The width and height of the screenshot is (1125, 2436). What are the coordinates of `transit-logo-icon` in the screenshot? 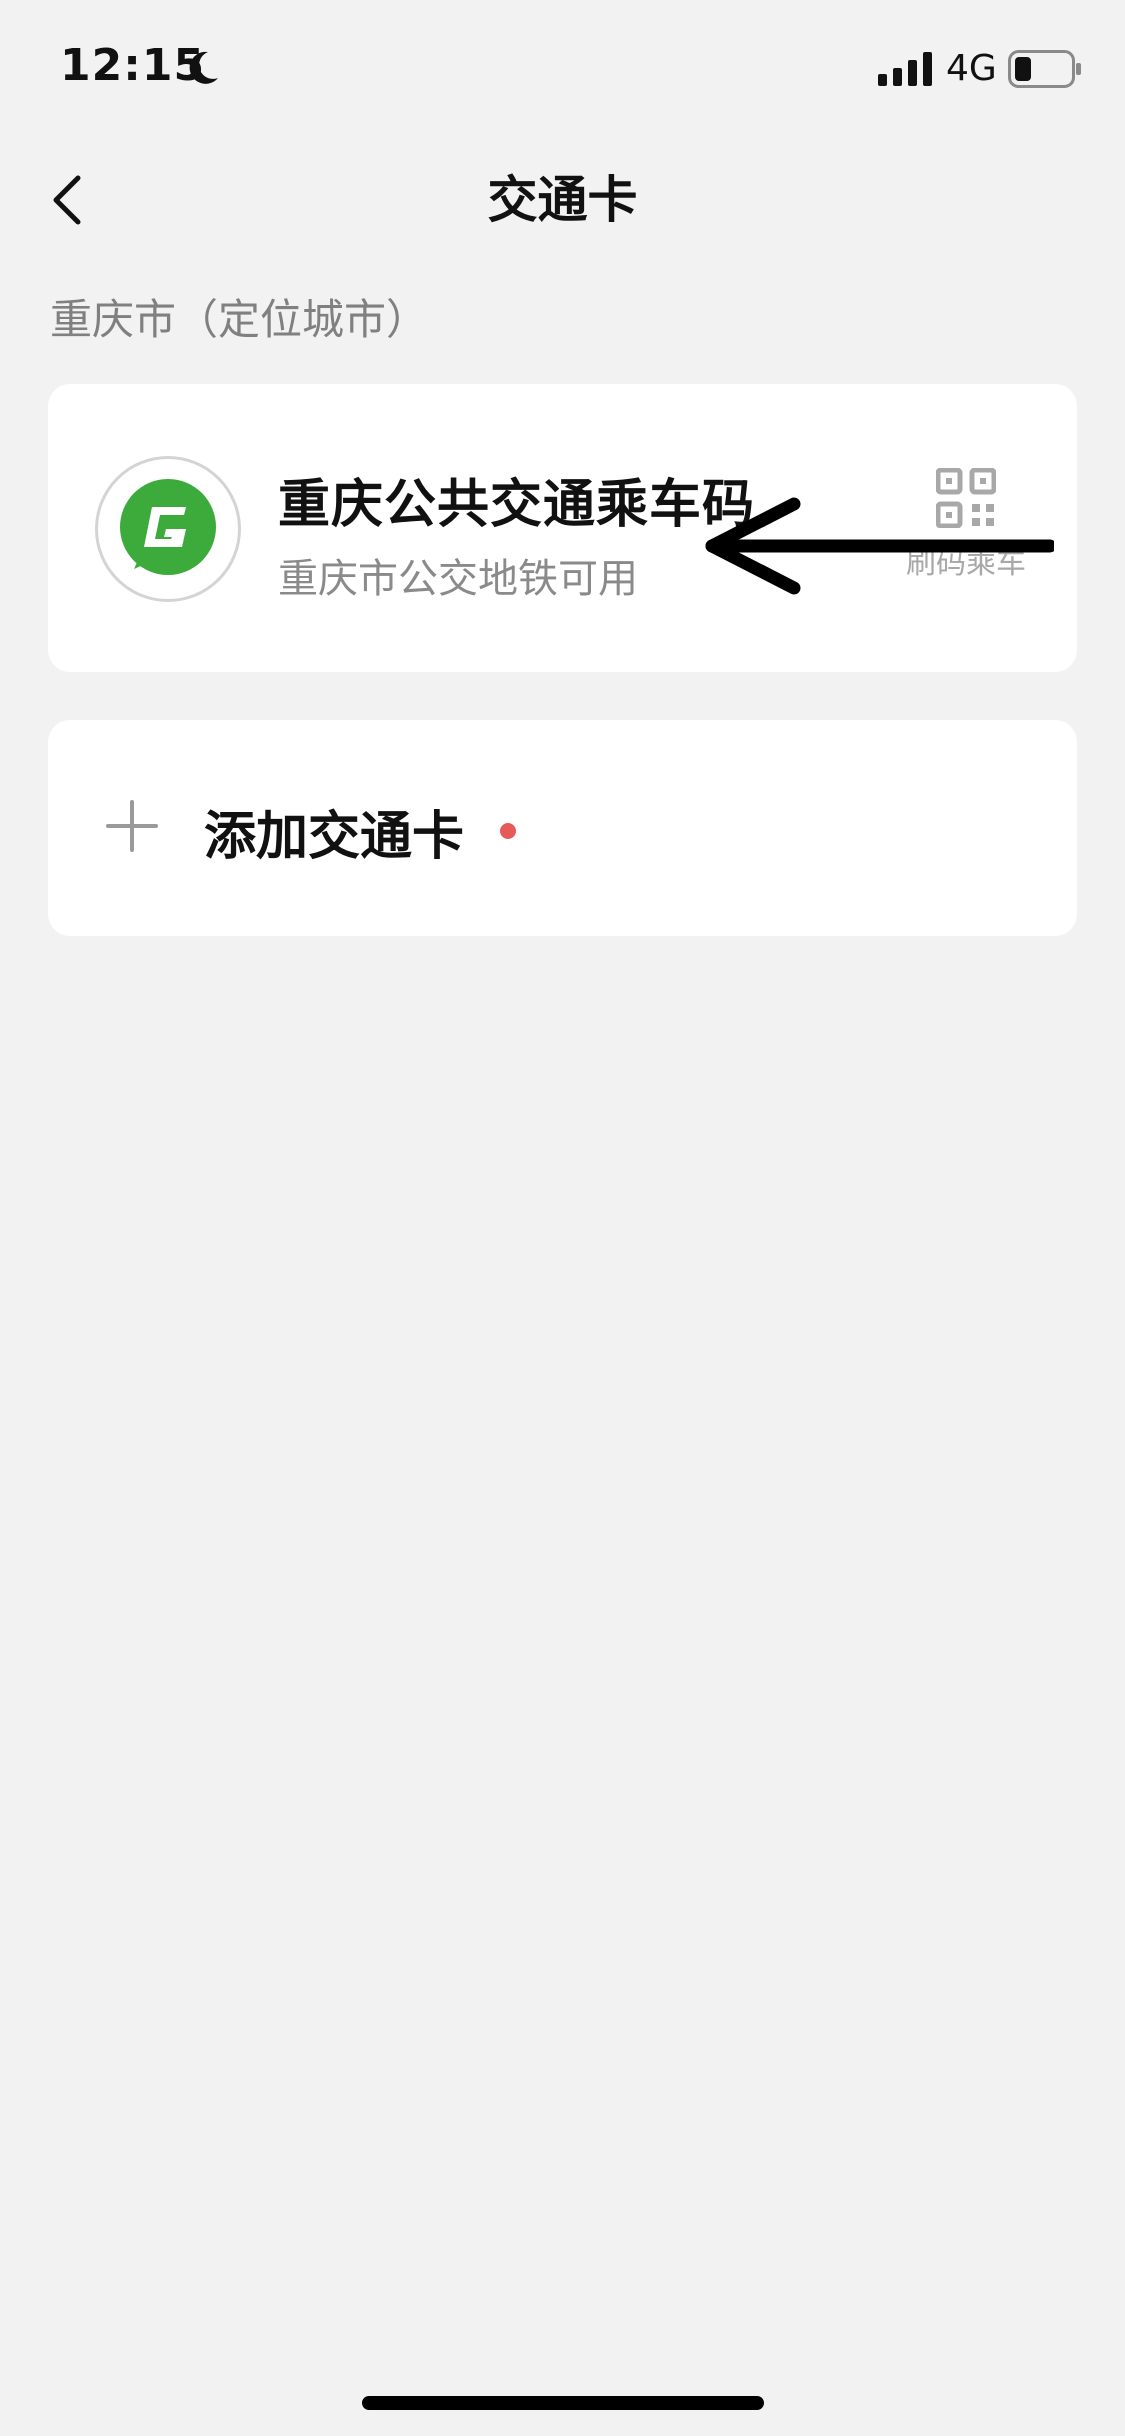 It's located at (168, 527).